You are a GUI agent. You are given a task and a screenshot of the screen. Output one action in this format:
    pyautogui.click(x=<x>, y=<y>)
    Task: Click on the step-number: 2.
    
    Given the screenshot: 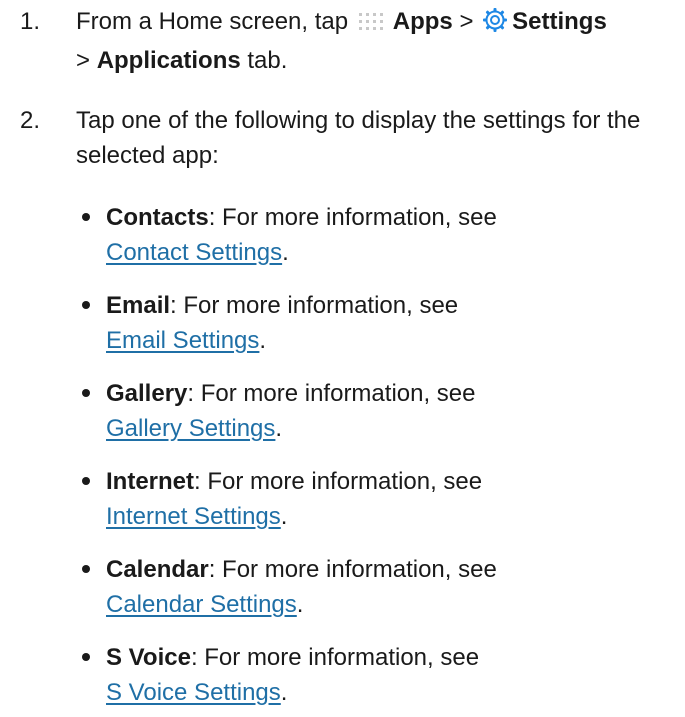 What is the action you would take?
    pyautogui.click(x=30, y=120)
    